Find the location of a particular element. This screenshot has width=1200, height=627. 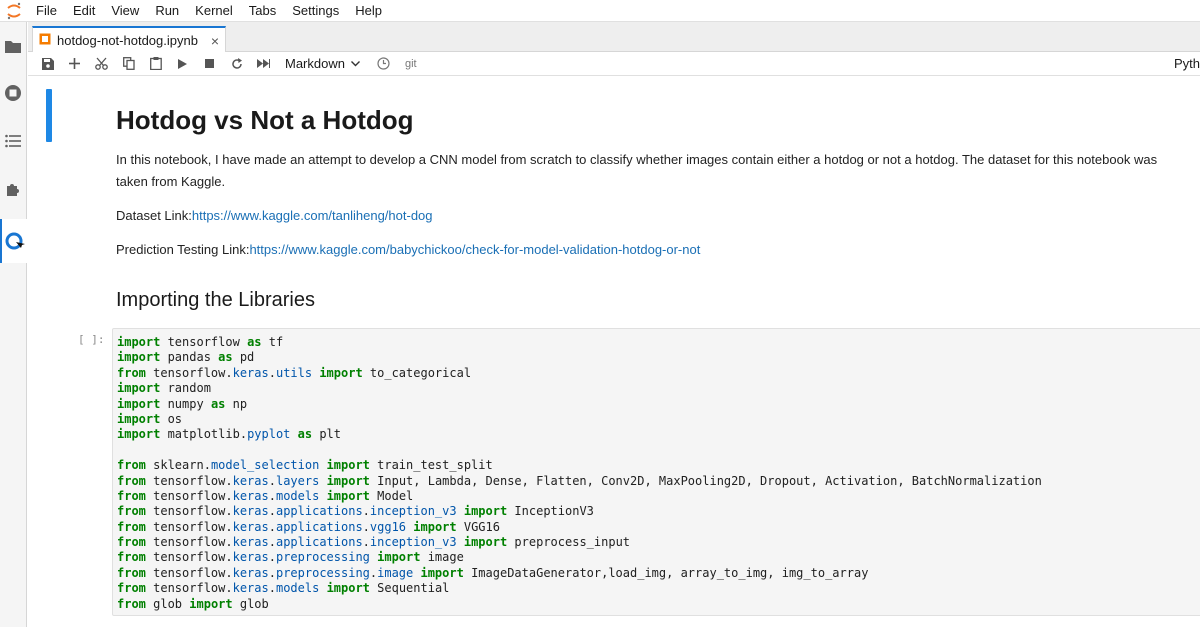

chevron-down-icon is located at coordinates (355, 63).